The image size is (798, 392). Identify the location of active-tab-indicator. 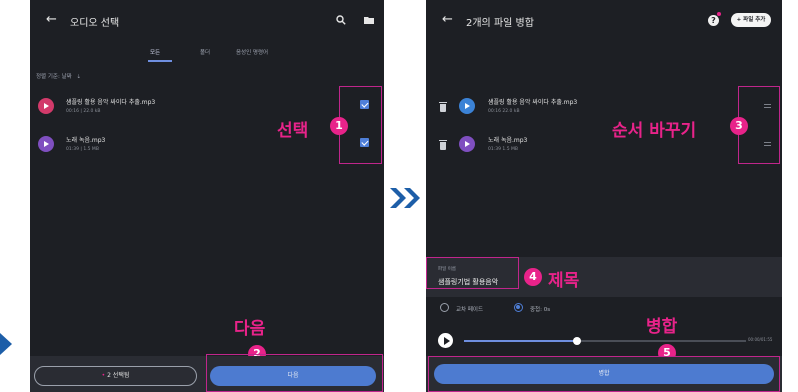
(160, 61).